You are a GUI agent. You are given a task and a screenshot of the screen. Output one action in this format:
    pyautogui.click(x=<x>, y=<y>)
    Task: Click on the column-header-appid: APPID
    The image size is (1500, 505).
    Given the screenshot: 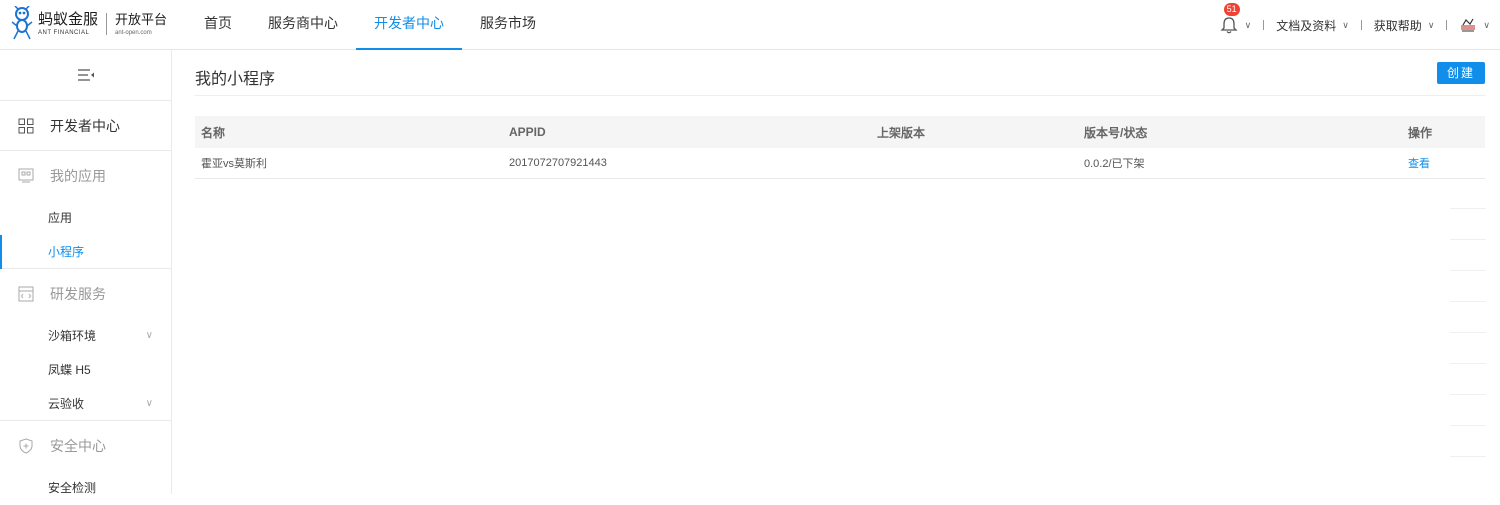 What is the action you would take?
    pyautogui.click(x=527, y=132)
    